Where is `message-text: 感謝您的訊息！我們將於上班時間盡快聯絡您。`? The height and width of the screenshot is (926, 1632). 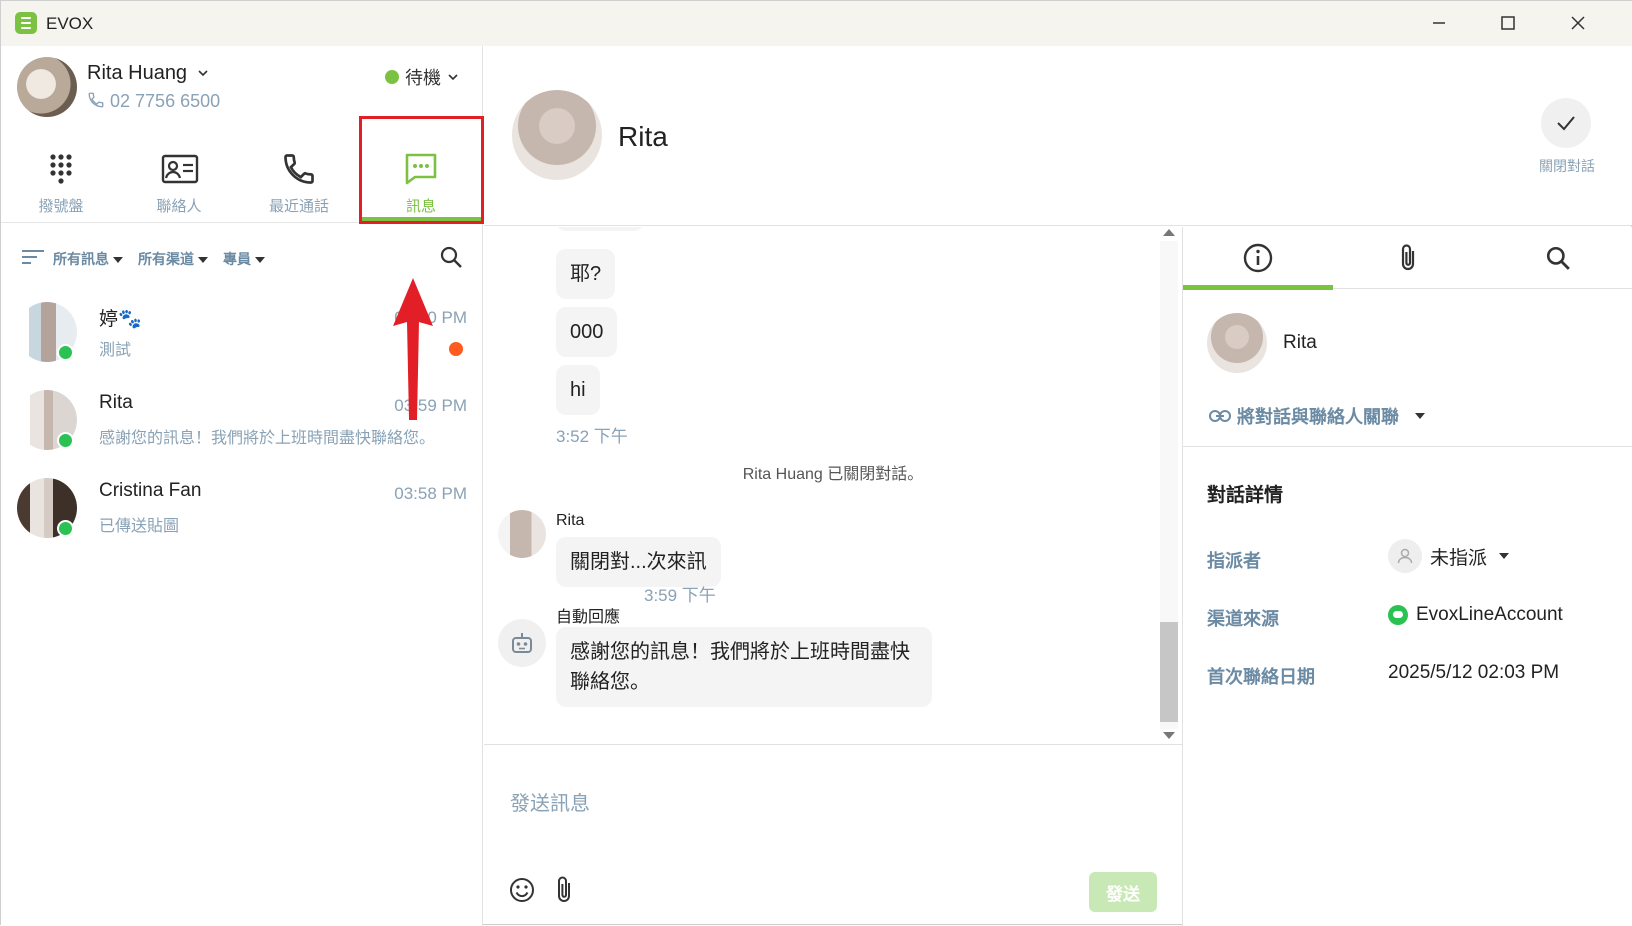 message-text: 感謝您的訊息！我們將於上班時間盡快聯絡您。 is located at coordinates (740, 667).